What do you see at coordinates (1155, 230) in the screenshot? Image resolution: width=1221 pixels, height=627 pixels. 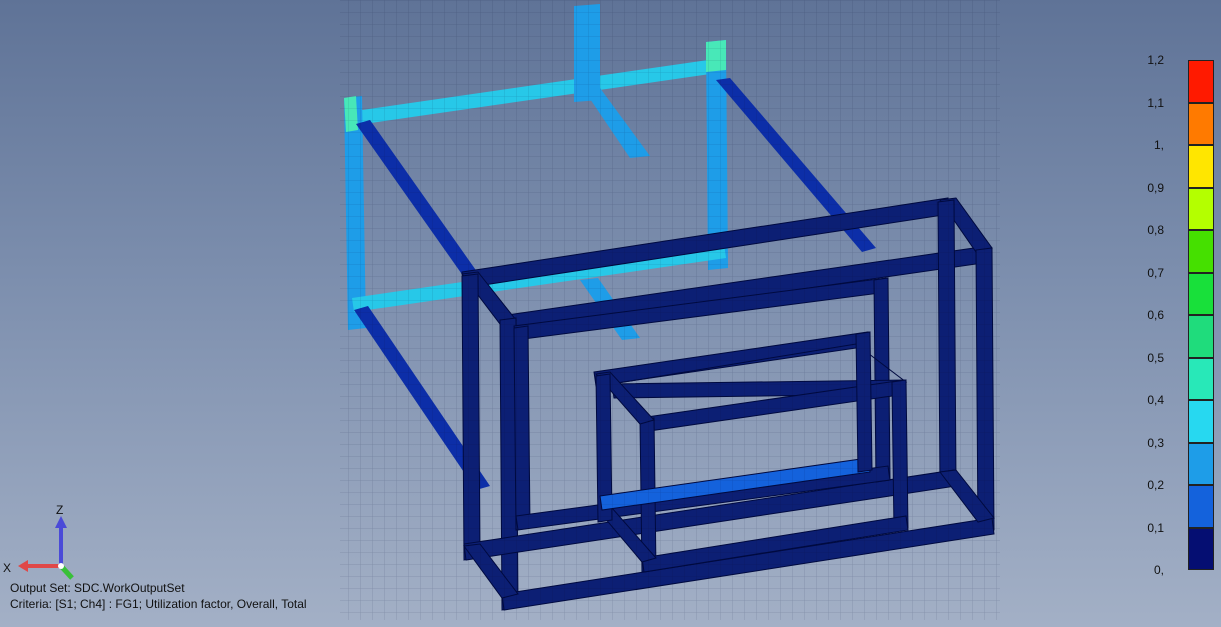 I see `legend-label: 0,8` at bounding box center [1155, 230].